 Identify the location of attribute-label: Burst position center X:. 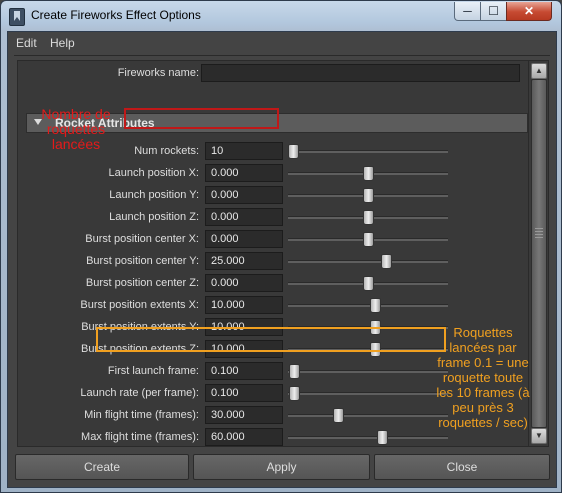
(142, 239).